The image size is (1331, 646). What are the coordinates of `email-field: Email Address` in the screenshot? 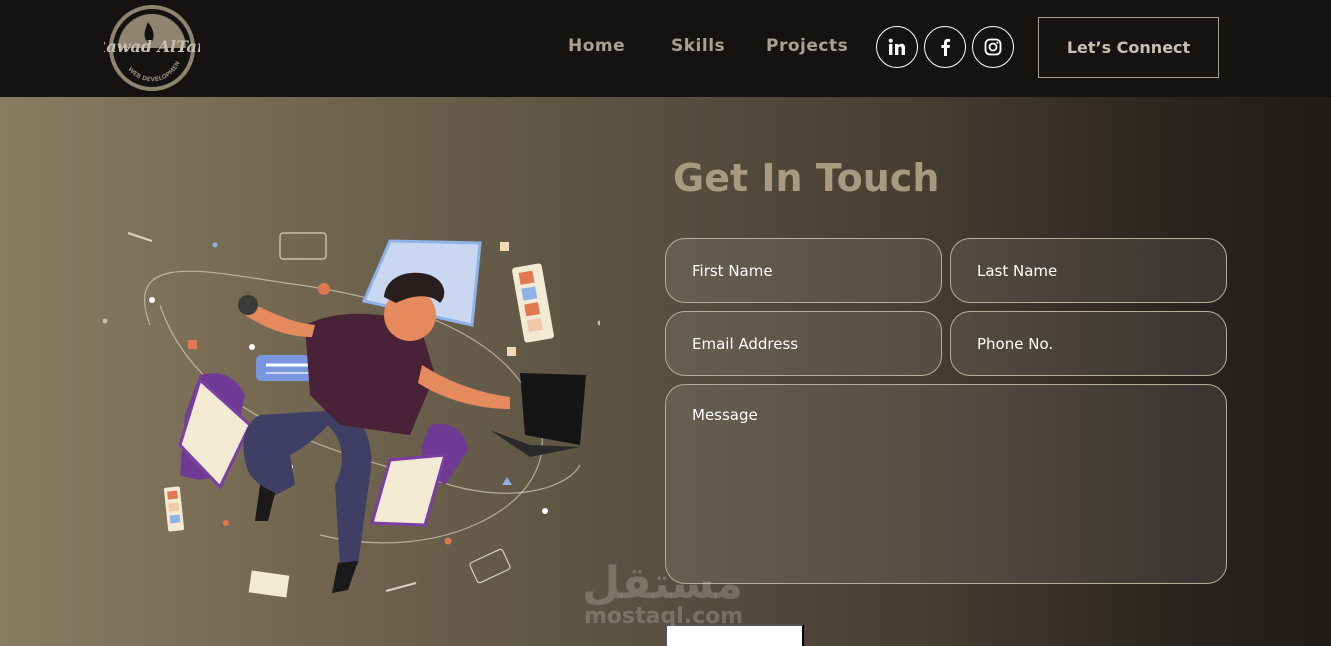 It's located at (803, 343).